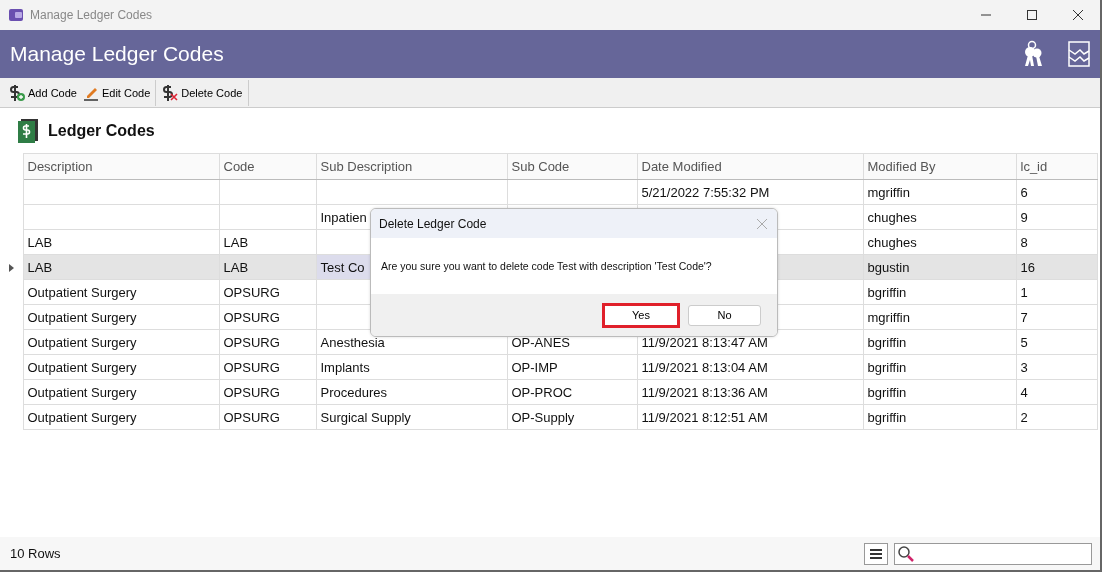 Image resolution: width=1102 pixels, height=572 pixels. What do you see at coordinates (91, 15) in the screenshot?
I see `window-title: Manage Ledger Codes` at bounding box center [91, 15].